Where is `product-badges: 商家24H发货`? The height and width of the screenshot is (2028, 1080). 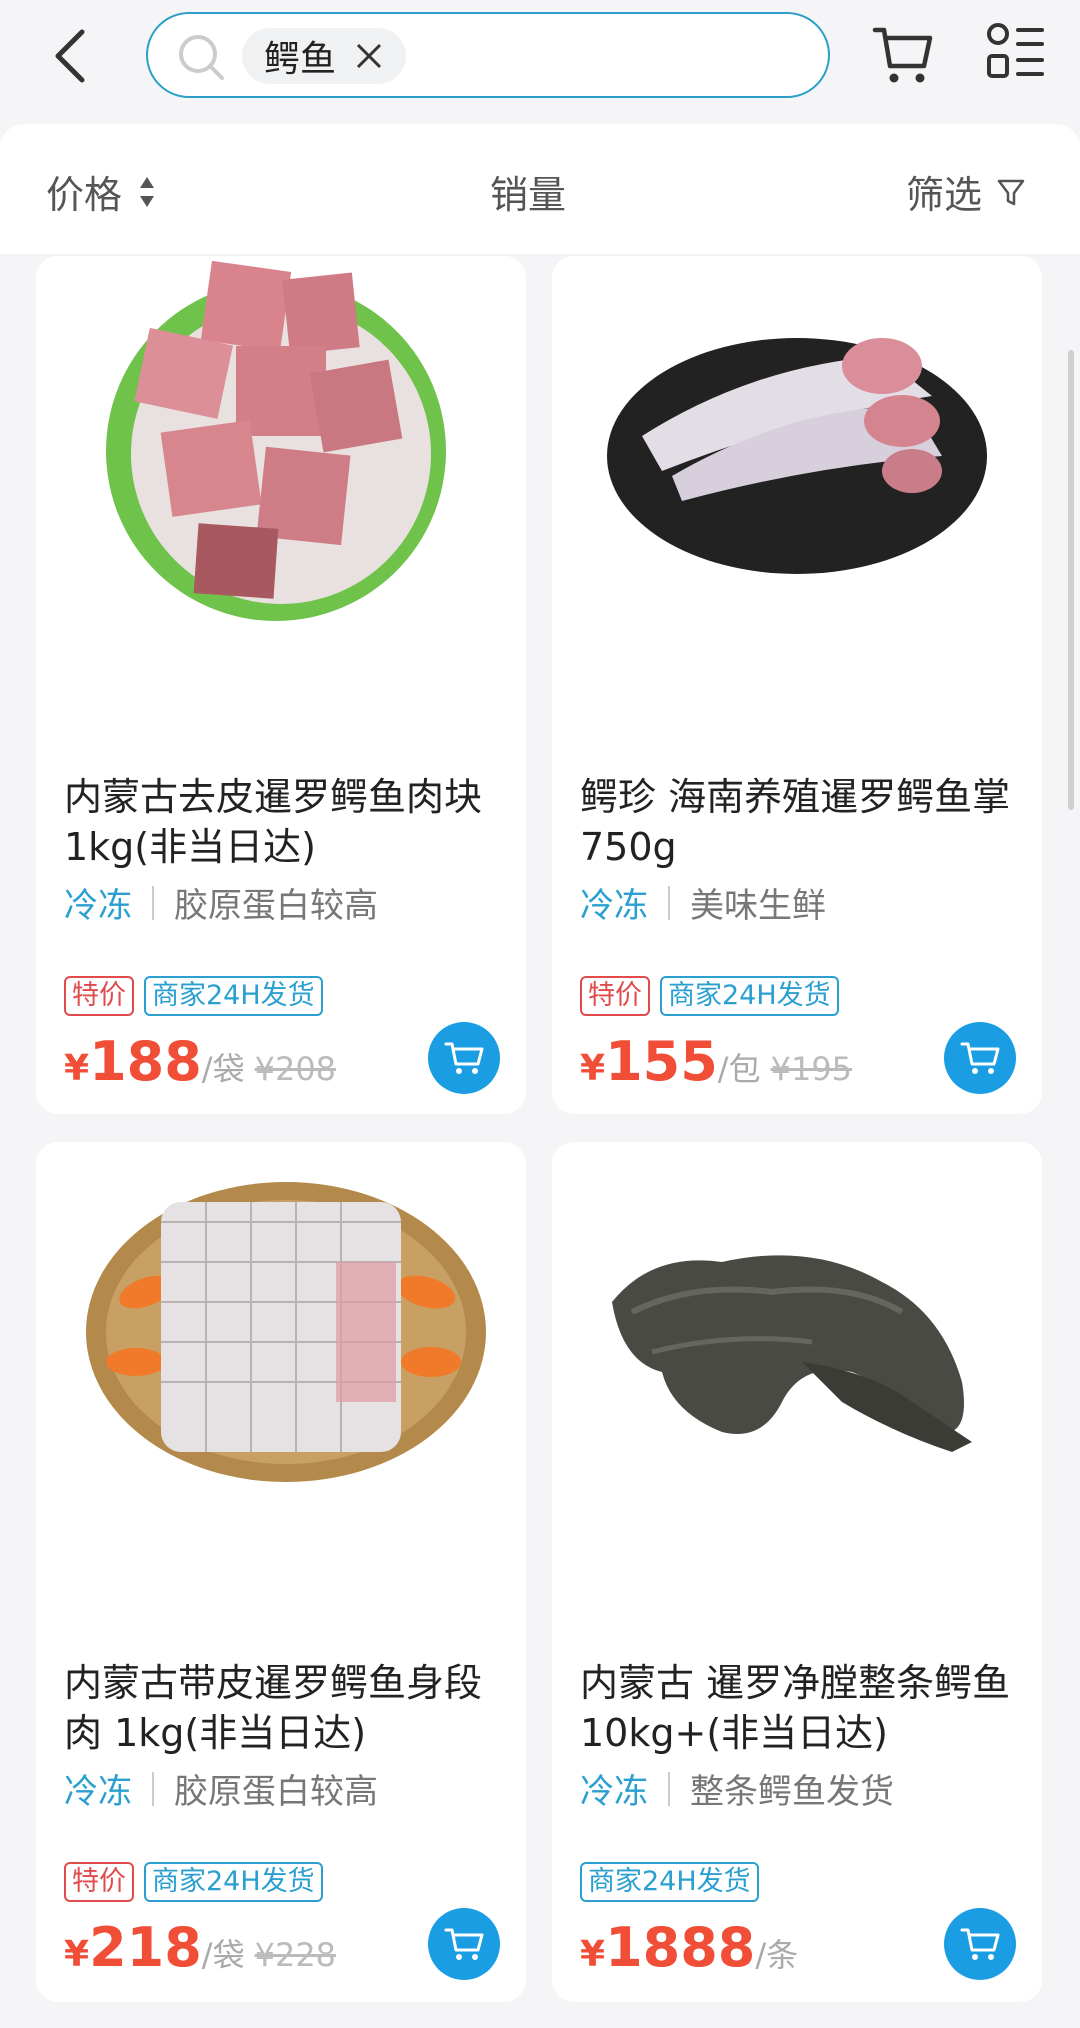 product-badges: 商家24H发货 is located at coordinates (674, 1882).